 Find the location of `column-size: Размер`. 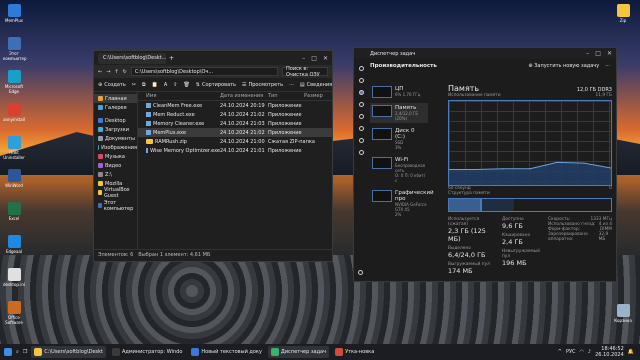

column-size: Размер is located at coordinates (318, 96).